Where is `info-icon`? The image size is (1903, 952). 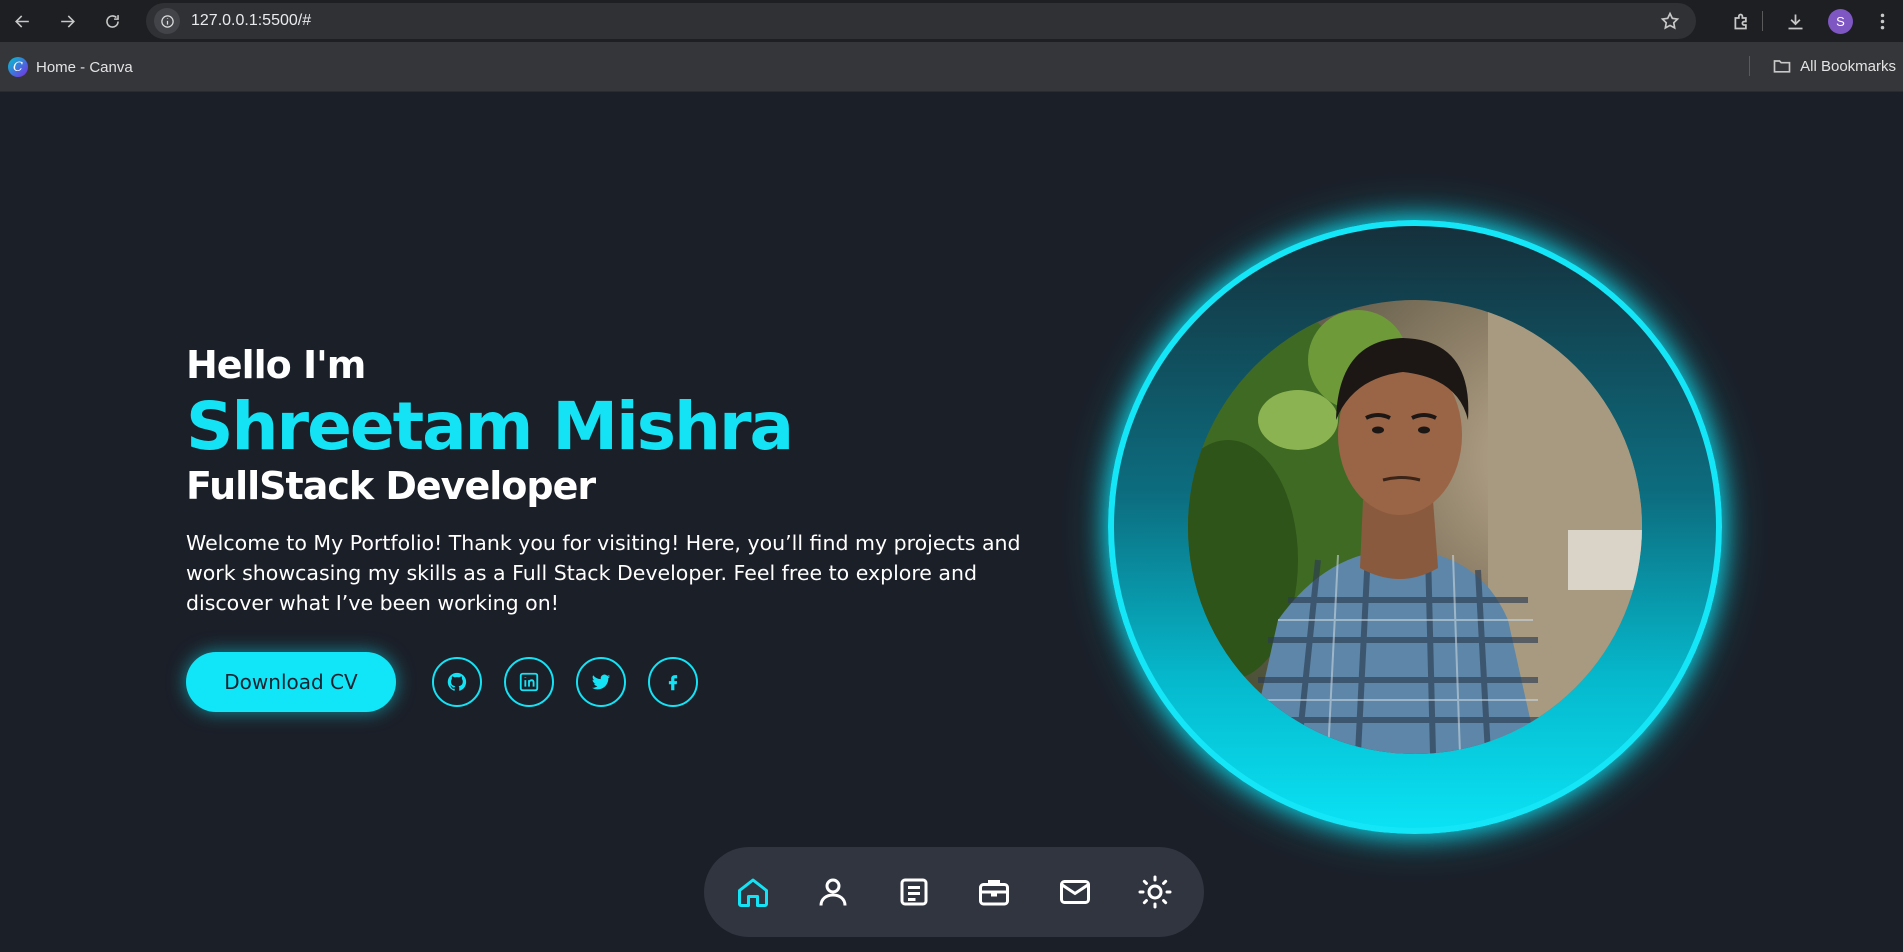
info-icon is located at coordinates (167, 21).